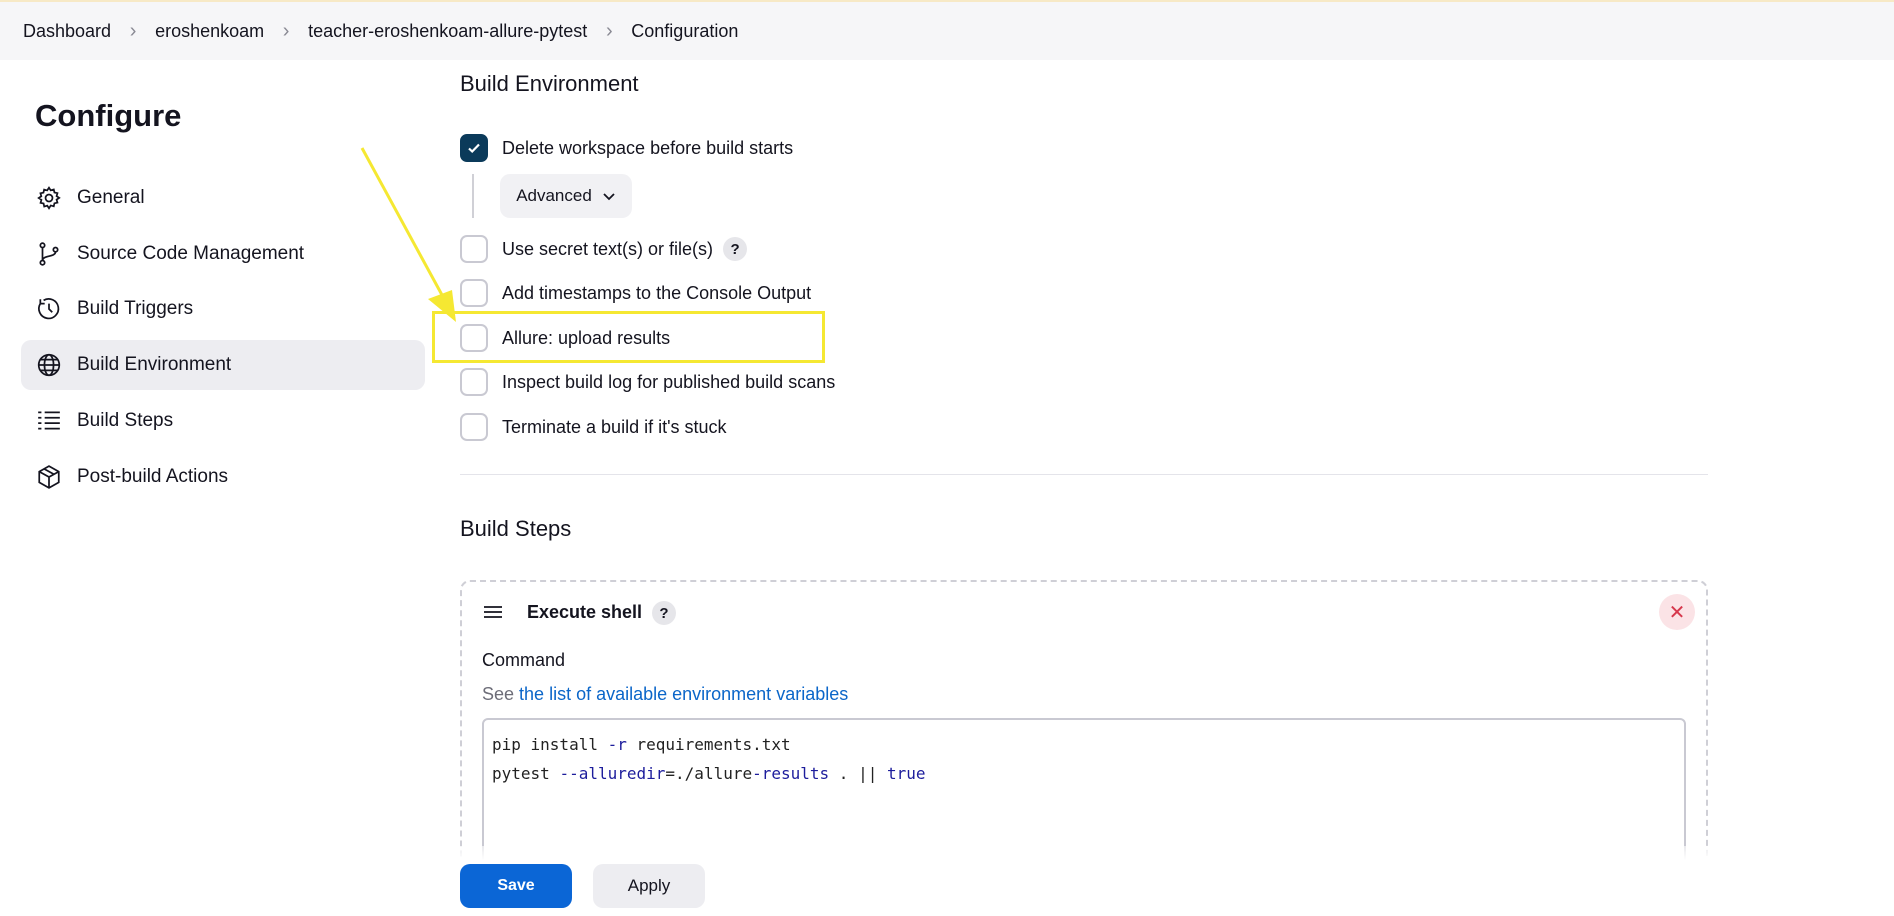  I want to click on step-title: Execute shell, so click(585, 612).